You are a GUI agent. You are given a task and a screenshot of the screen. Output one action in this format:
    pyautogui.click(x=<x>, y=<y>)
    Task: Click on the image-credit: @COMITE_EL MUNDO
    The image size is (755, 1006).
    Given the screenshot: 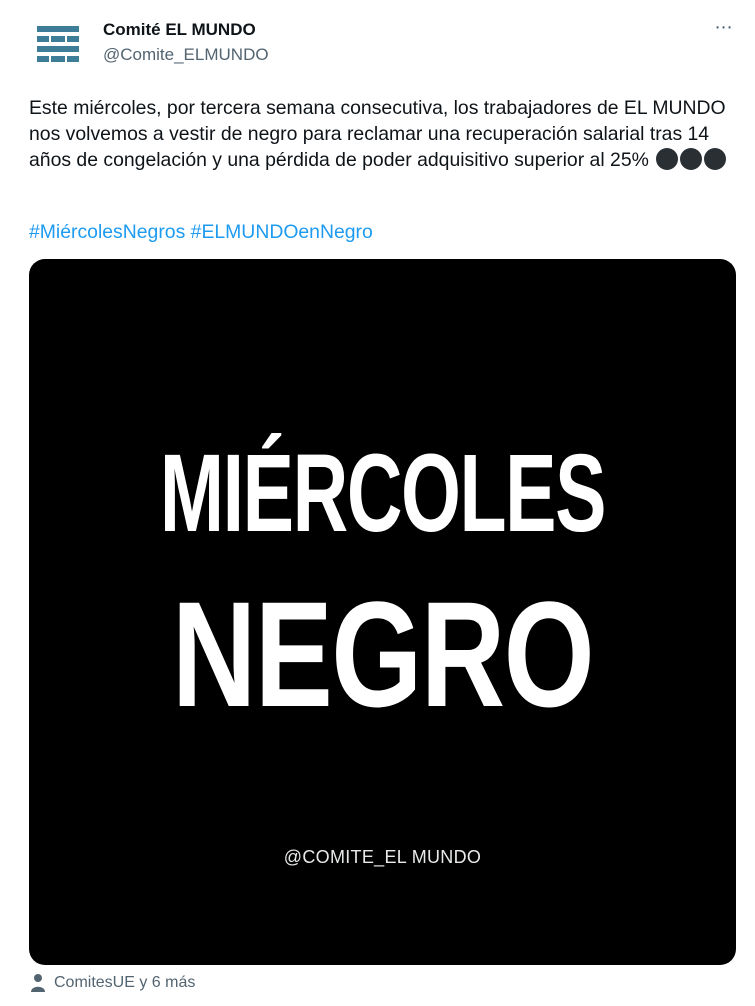 What is the action you would take?
    pyautogui.click(x=382, y=857)
    